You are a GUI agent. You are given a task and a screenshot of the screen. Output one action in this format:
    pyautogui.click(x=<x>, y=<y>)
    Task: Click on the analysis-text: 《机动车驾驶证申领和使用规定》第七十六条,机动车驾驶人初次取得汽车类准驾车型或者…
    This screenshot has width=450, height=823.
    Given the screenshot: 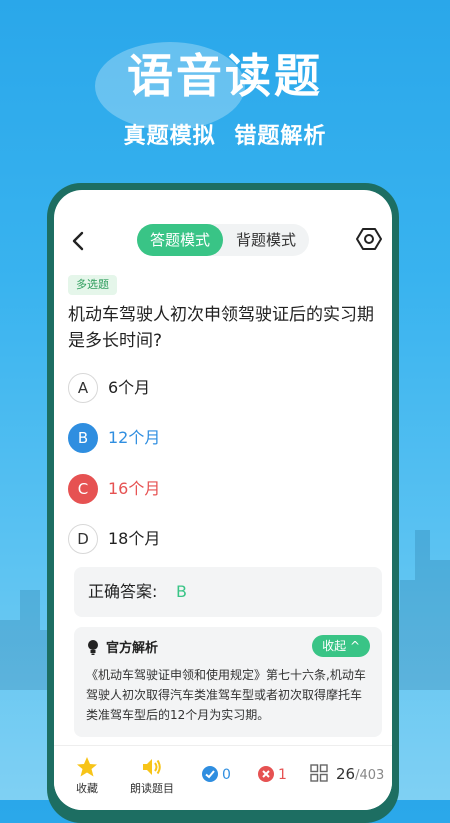 What is the action you would take?
    pyautogui.click(x=226, y=695)
    